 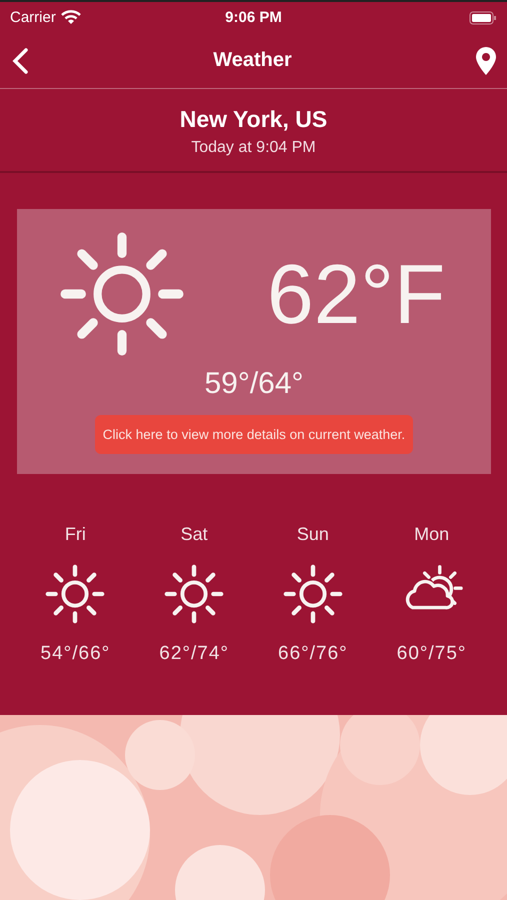 I want to click on forecast-day: Sat, so click(x=194, y=534).